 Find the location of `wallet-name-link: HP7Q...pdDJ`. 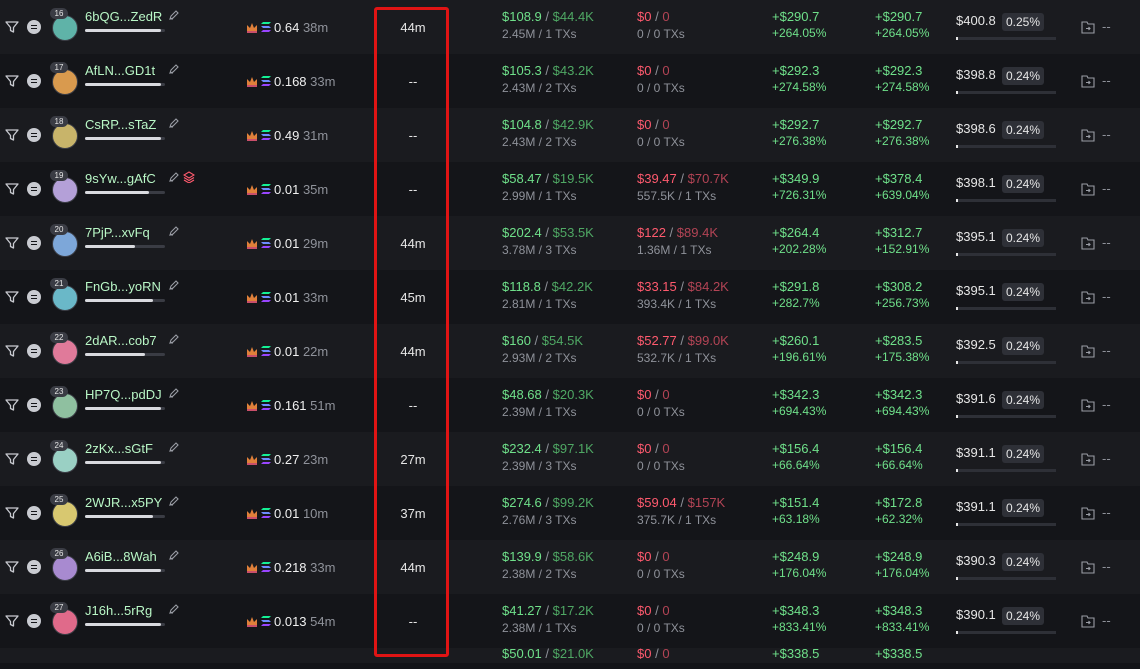

wallet-name-link: HP7Q...pdDJ is located at coordinates (123, 394).